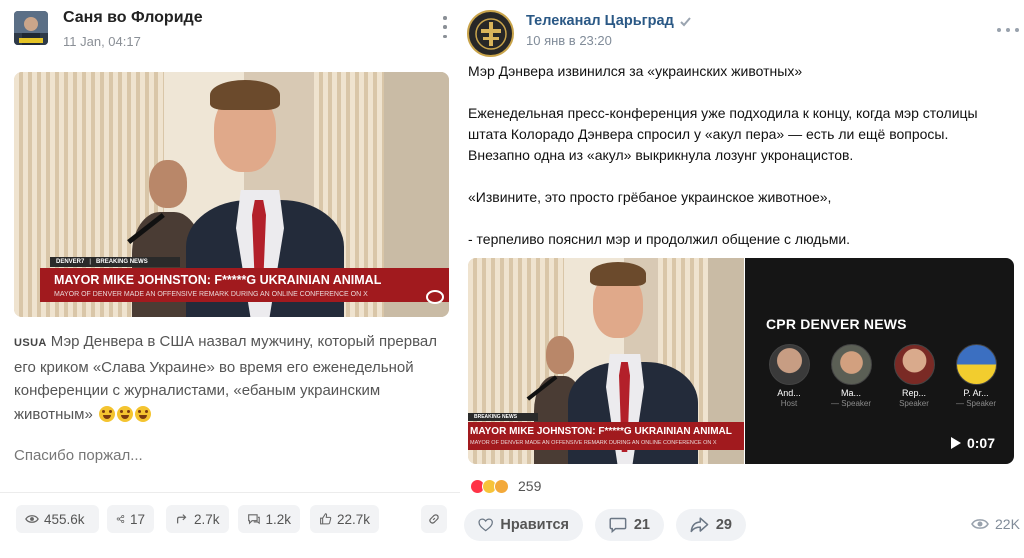 The height and width of the screenshot is (558, 1024). What do you see at coordinates (699, 525) in the screenshot?
I see `share-arrow-icon` at bounding box center [699, 525].